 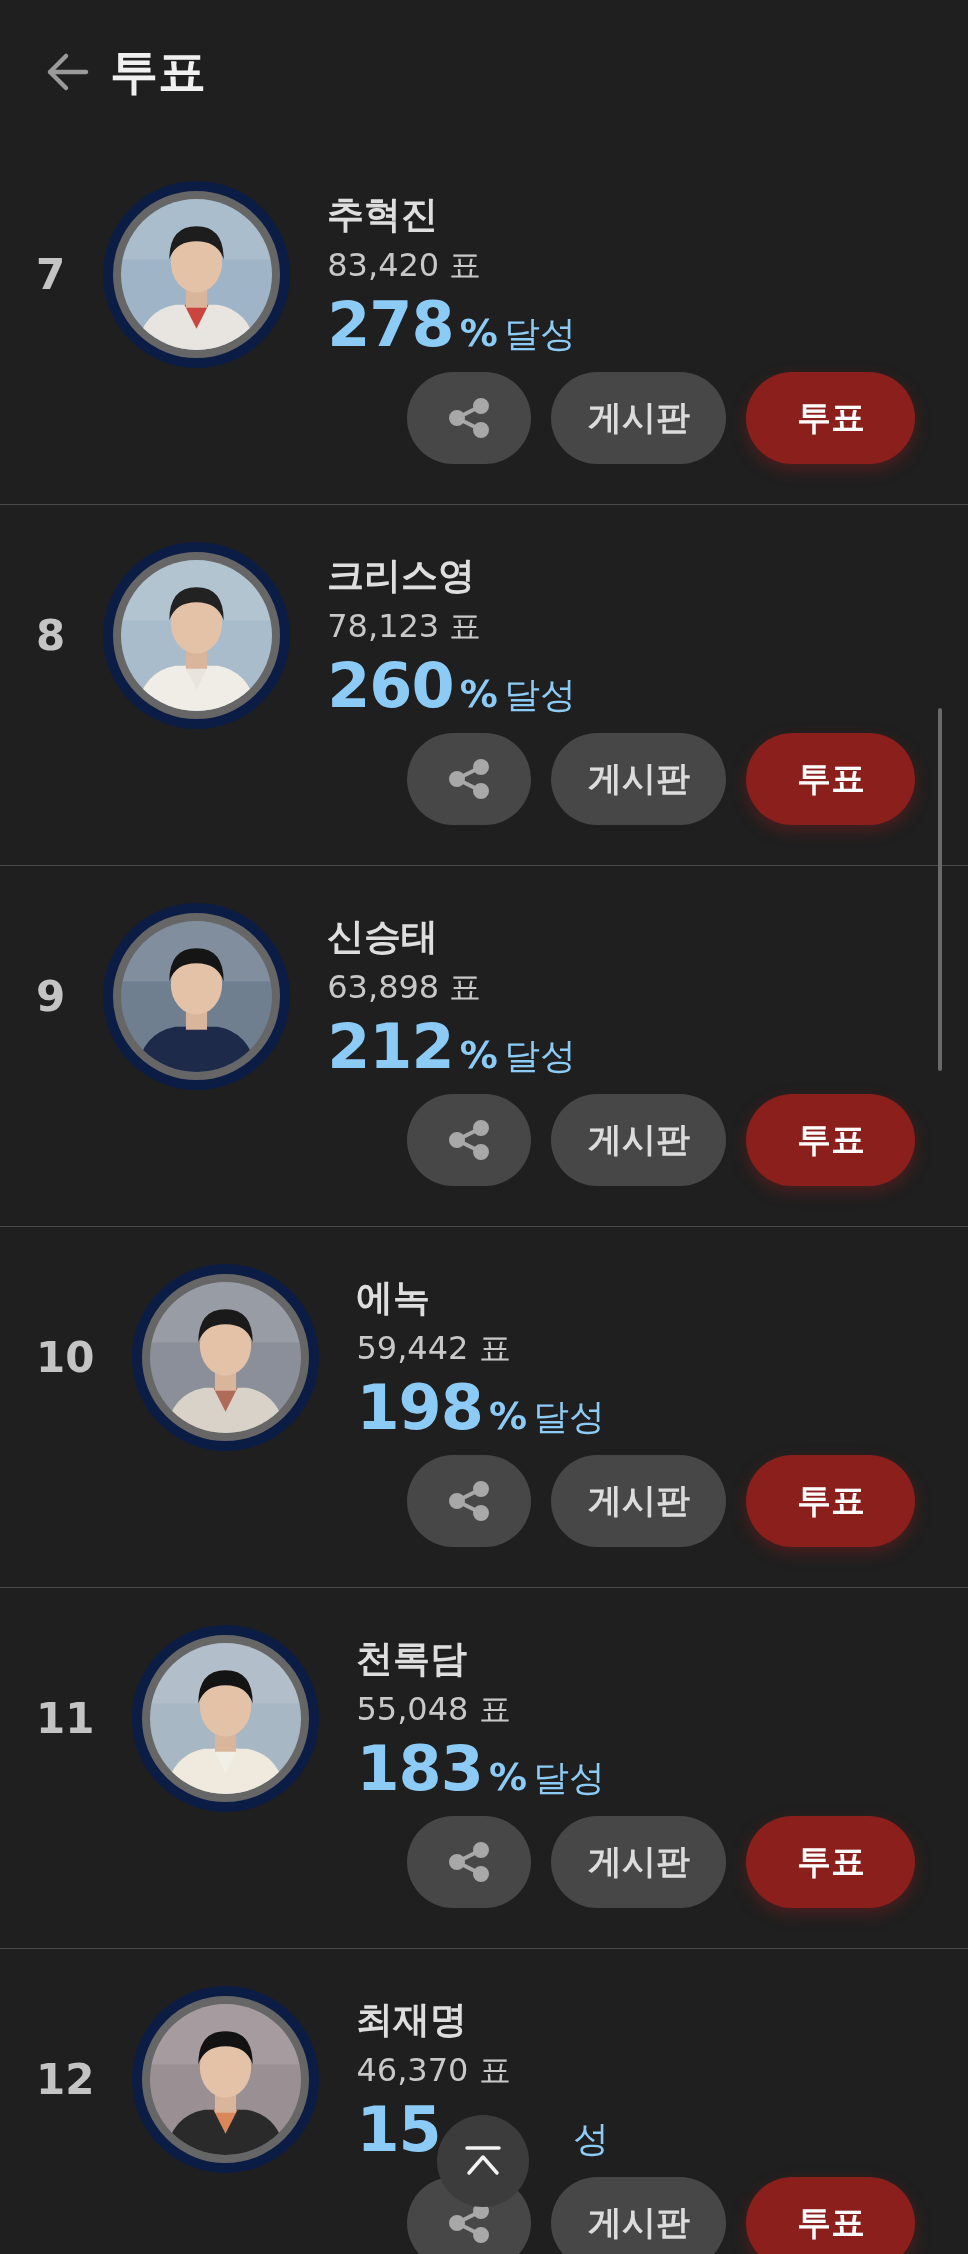 What do you see at coordinates (390, 1047) in the screenshot?
I see `achievement-percent: 212` at bounding box center [390, 1047].